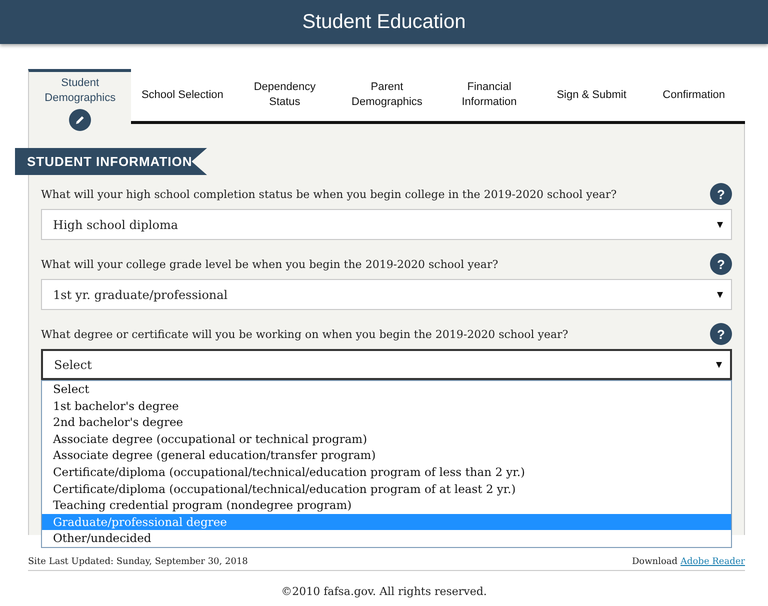  What do you see at coordinates (693, 96) in the screenshot?
I see `step-tab: Confirmation` at bounding box center [693, 96].